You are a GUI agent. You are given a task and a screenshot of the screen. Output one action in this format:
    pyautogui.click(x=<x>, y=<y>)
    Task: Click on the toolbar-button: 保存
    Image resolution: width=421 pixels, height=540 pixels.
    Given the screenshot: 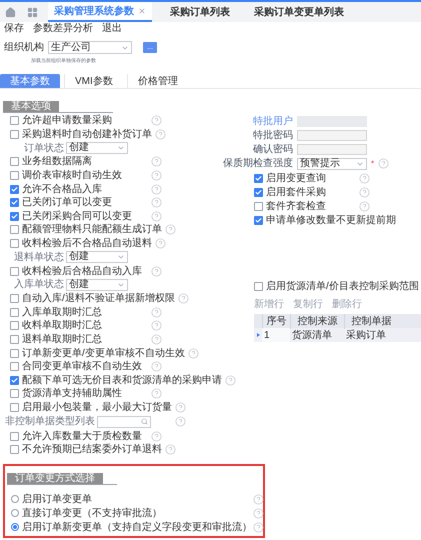 What is the action you would take?
    pyautogui.click(x=14, y=29)
    